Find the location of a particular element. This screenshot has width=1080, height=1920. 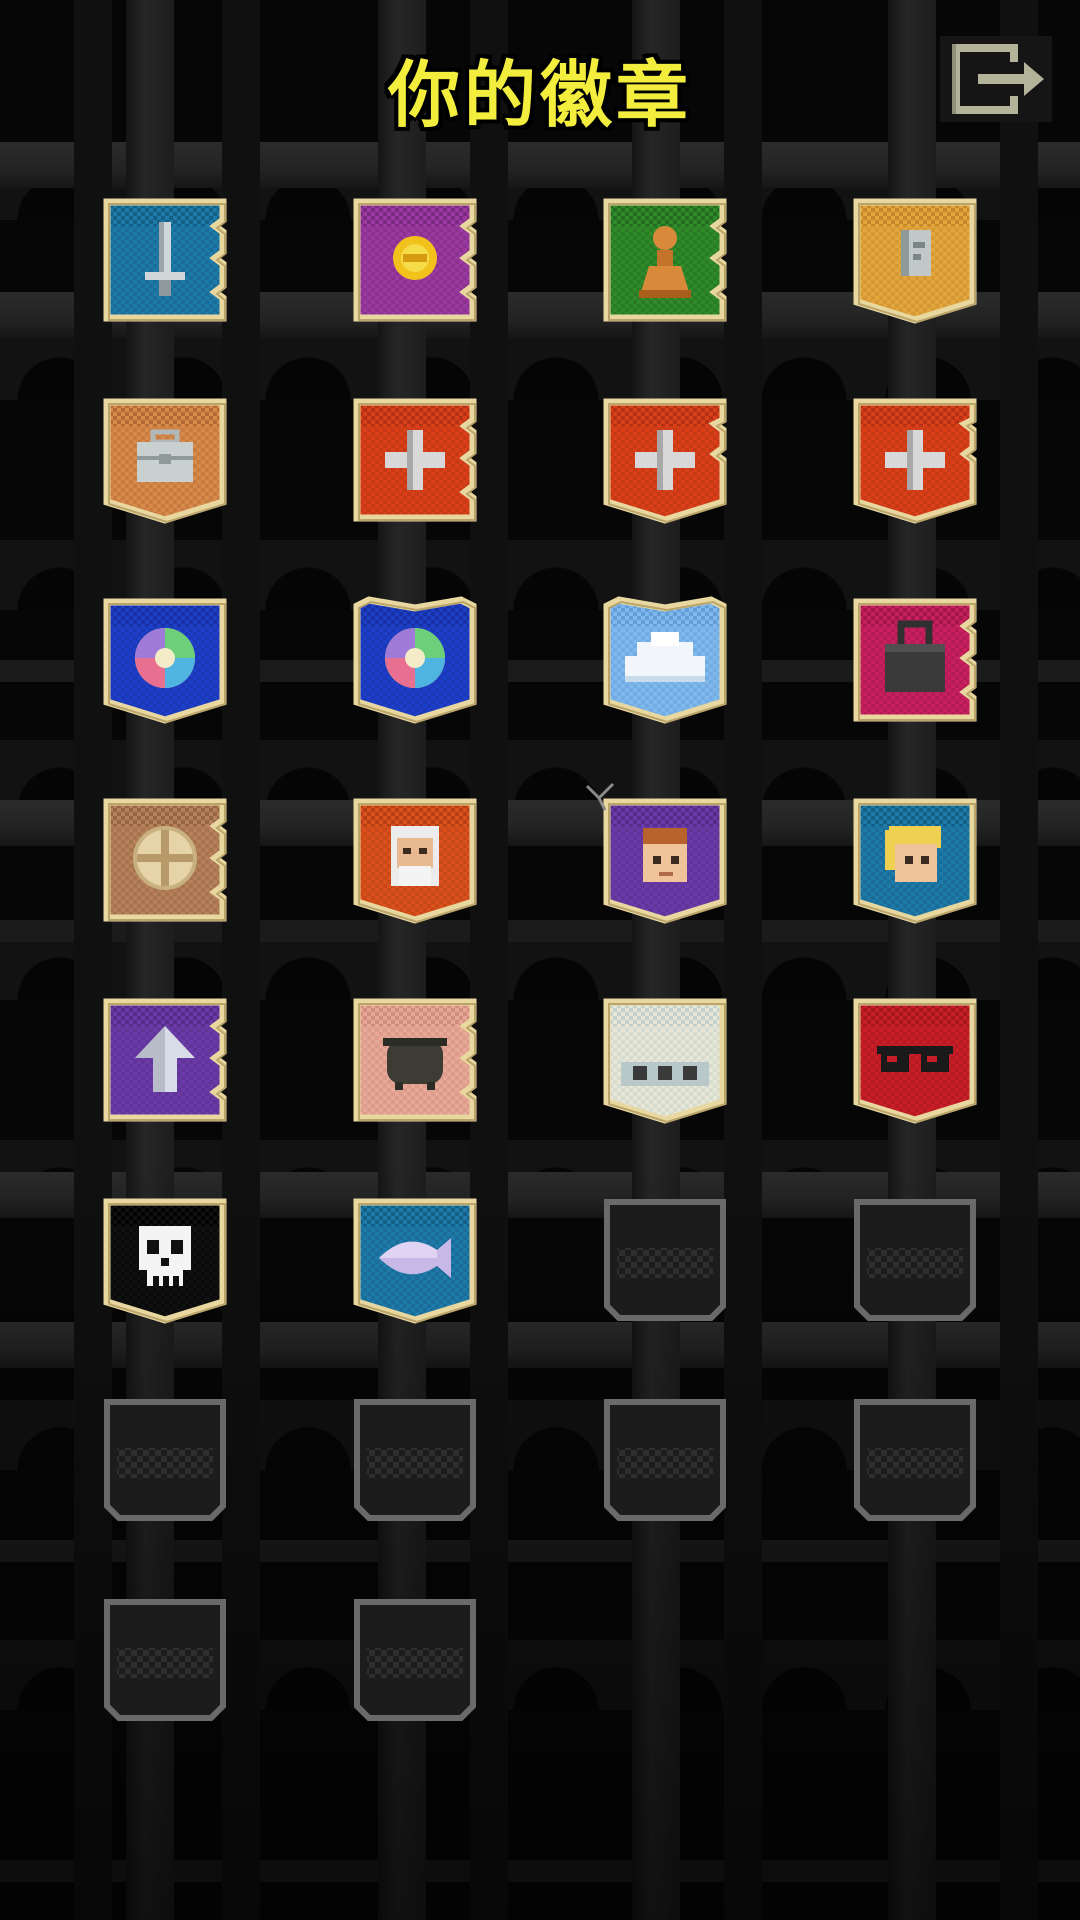

badge-old-wizard is located at coordinates (415, 860).